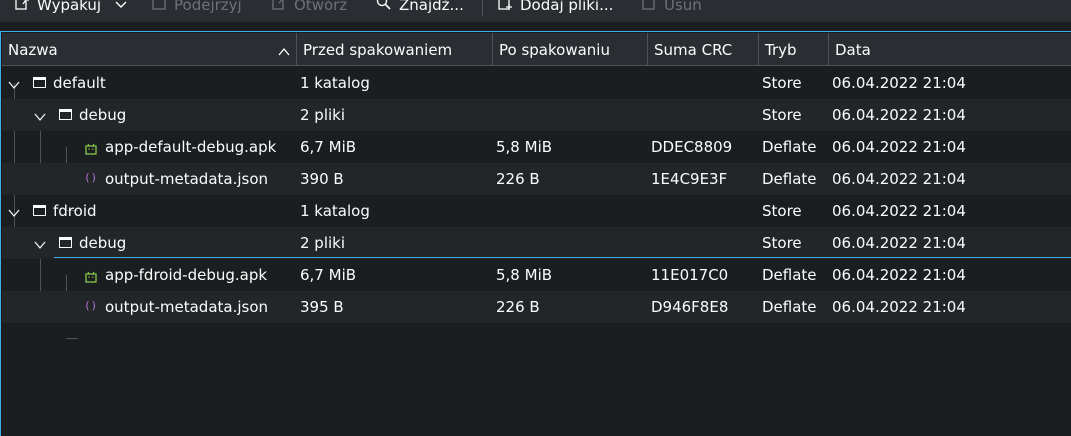 This screenshot has height=436, width=1071. Describe the element at coordinates (693, 49) in the screenshot. I see `column-header-crc-label: Suma CRC` at that location.